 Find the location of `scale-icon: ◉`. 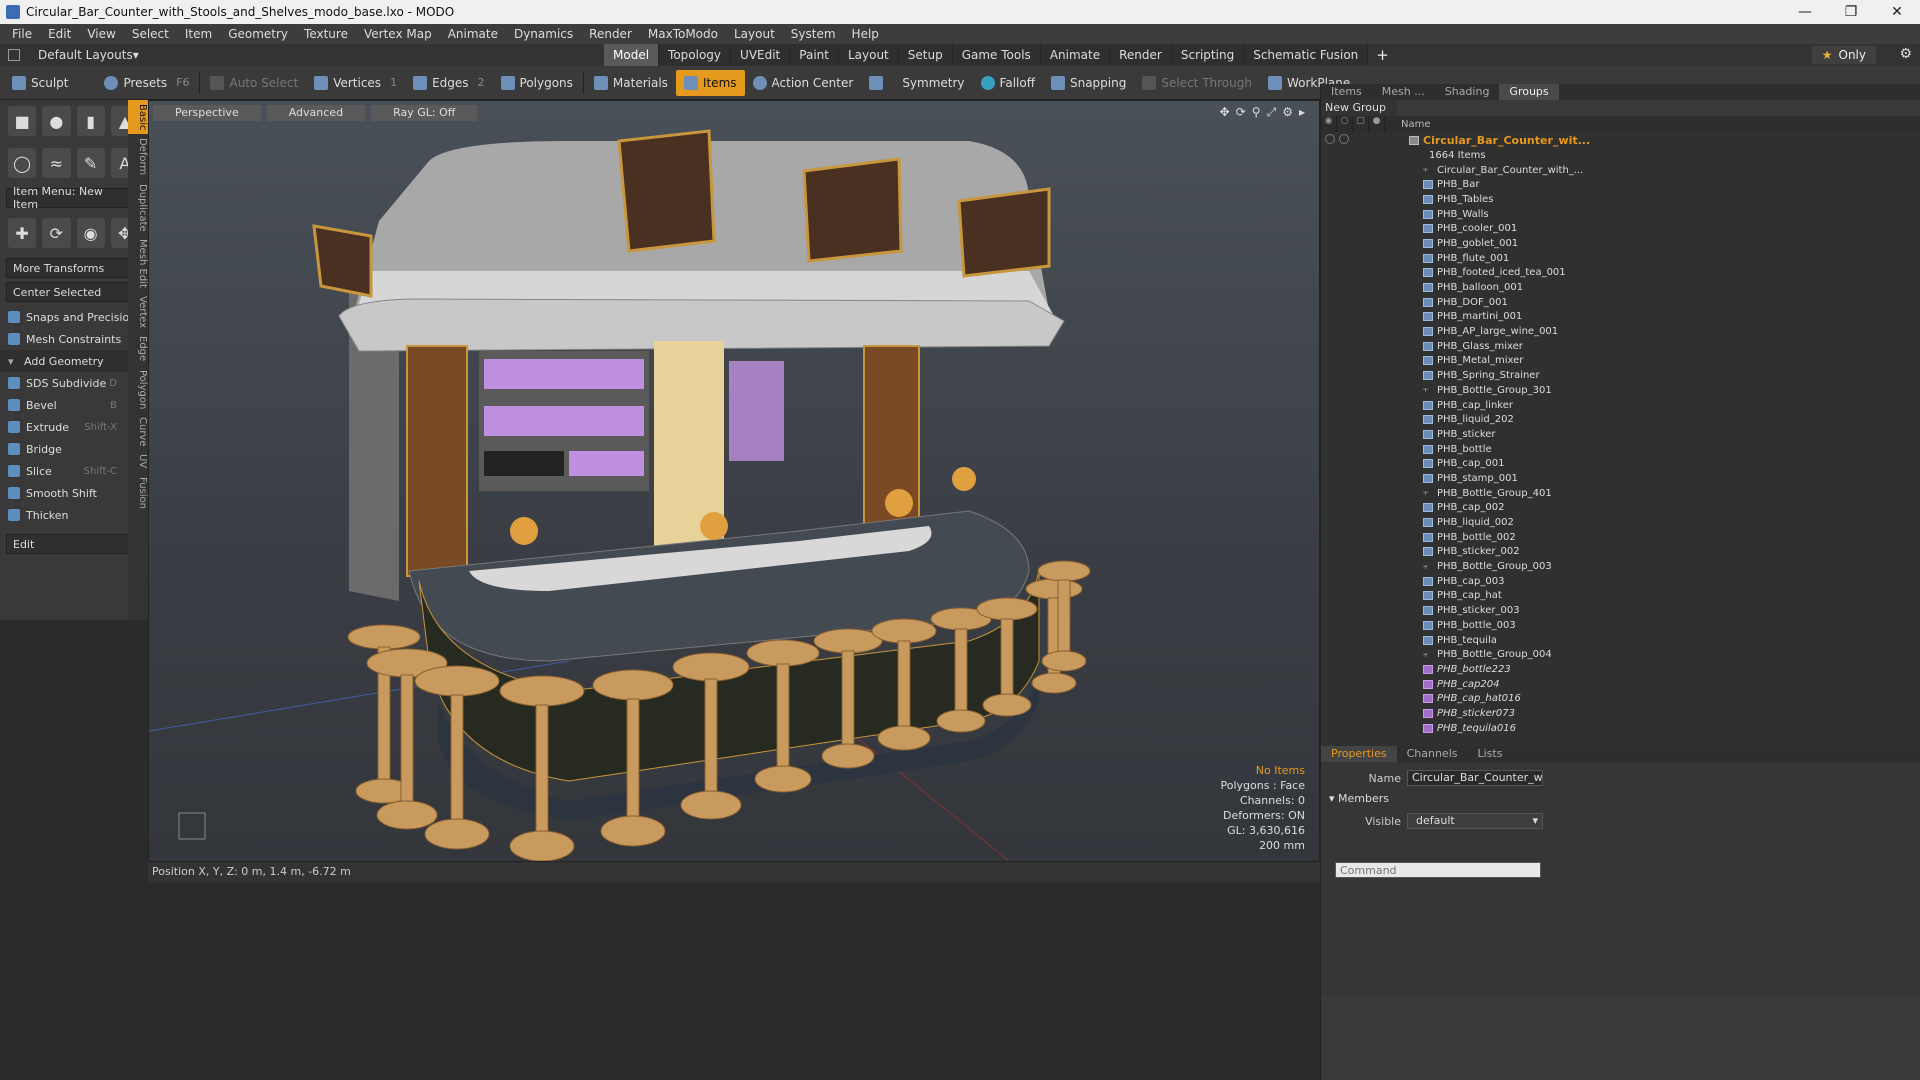

scale-icon: ◉ is located at coordinates (90, 233).